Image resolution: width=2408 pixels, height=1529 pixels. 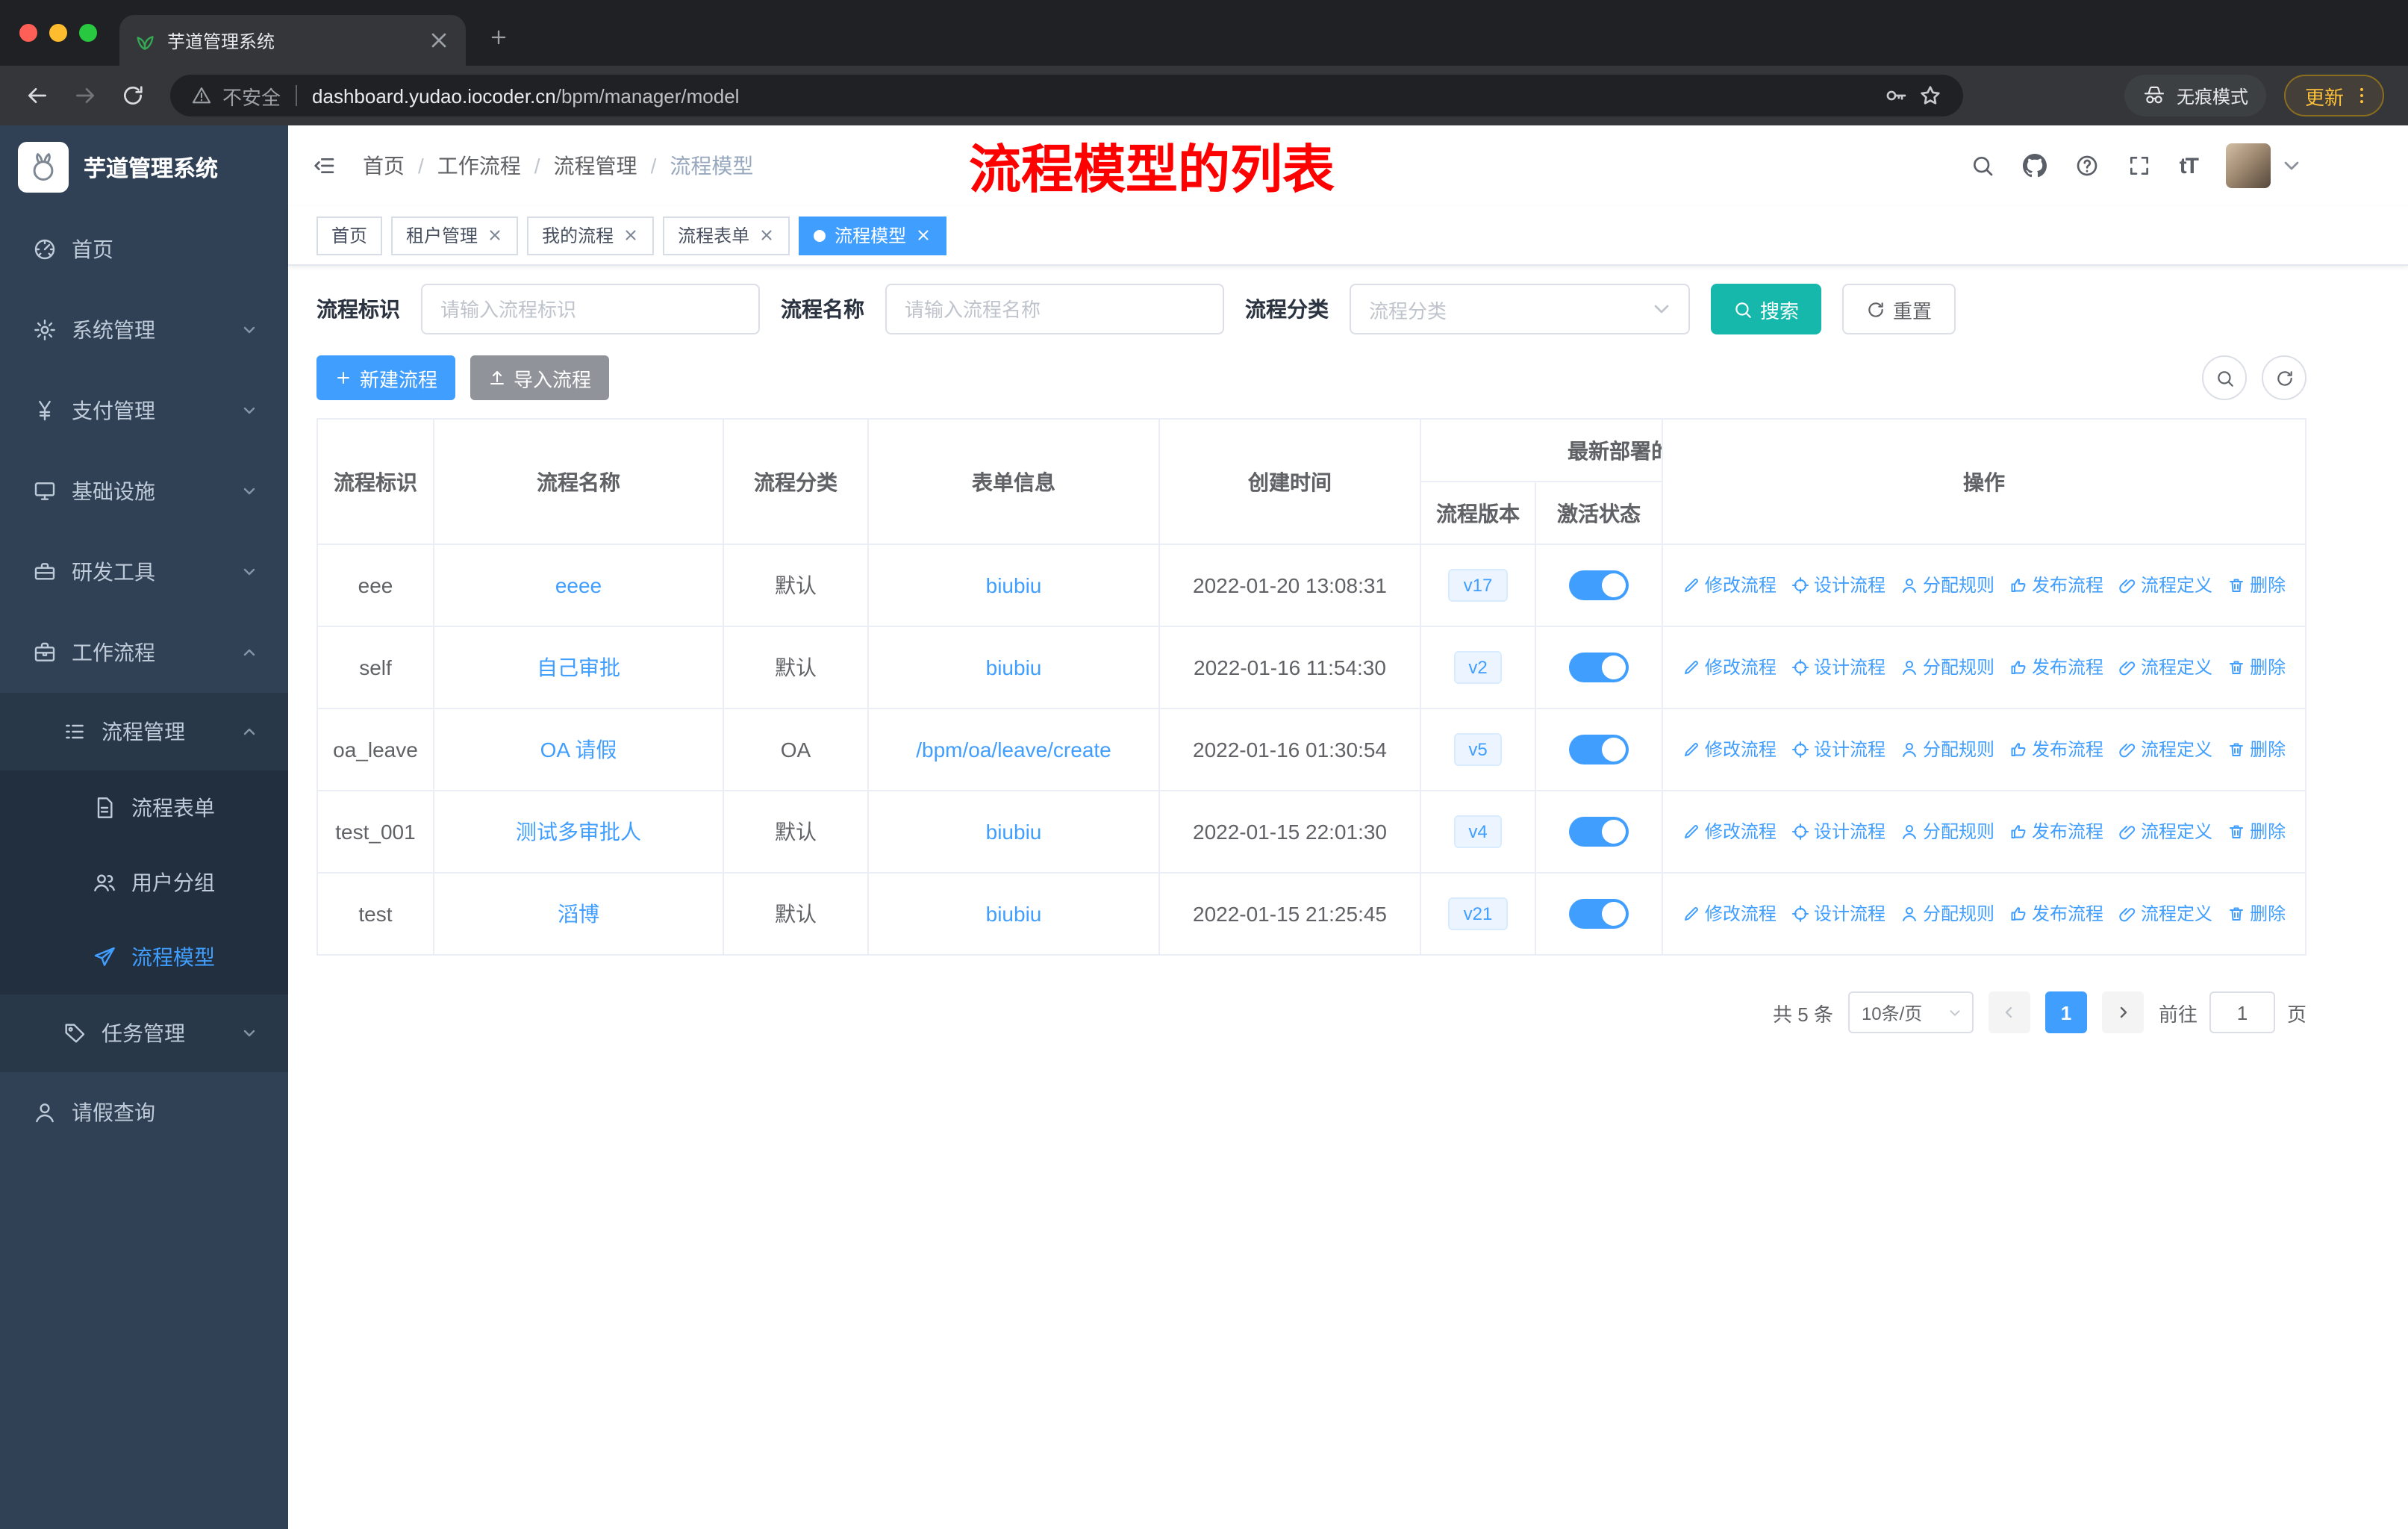 I want to click on breadcrumb-item-process-management: 流程管理, so click(x=595, y=166).